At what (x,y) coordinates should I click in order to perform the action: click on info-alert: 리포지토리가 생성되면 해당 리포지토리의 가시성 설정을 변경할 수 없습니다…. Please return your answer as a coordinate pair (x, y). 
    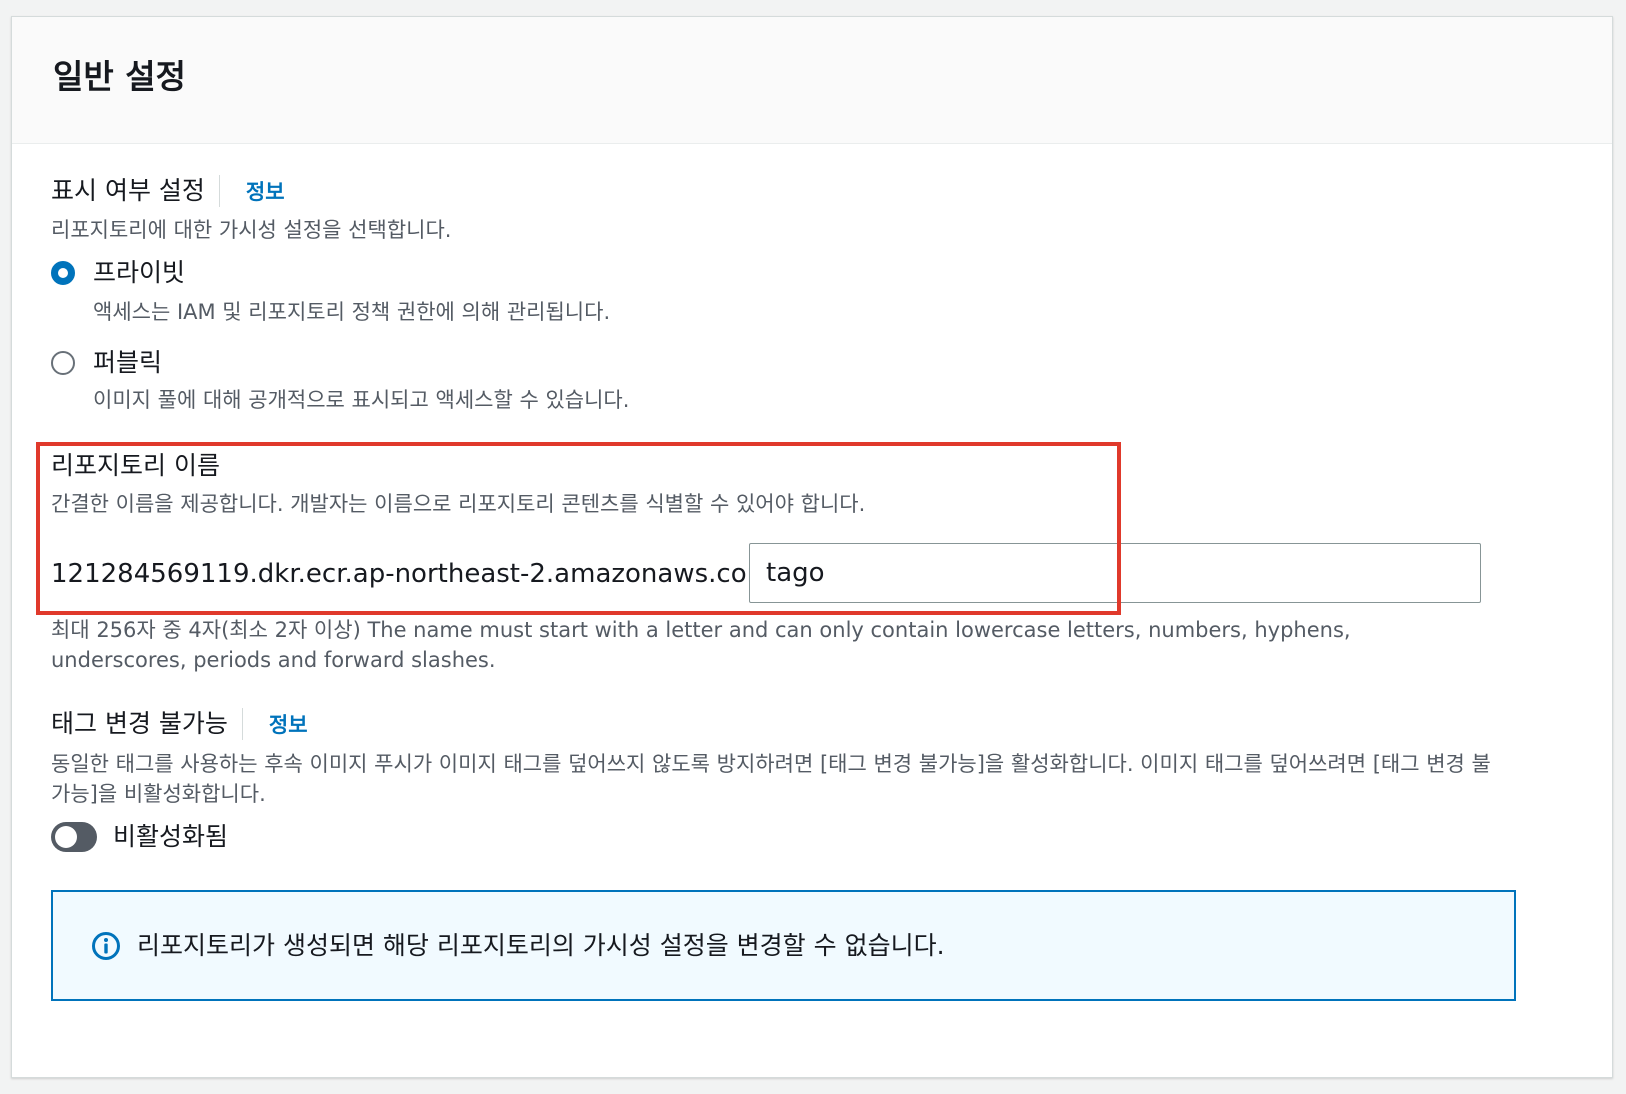
    Looking at the image, I should click on (783, 945).